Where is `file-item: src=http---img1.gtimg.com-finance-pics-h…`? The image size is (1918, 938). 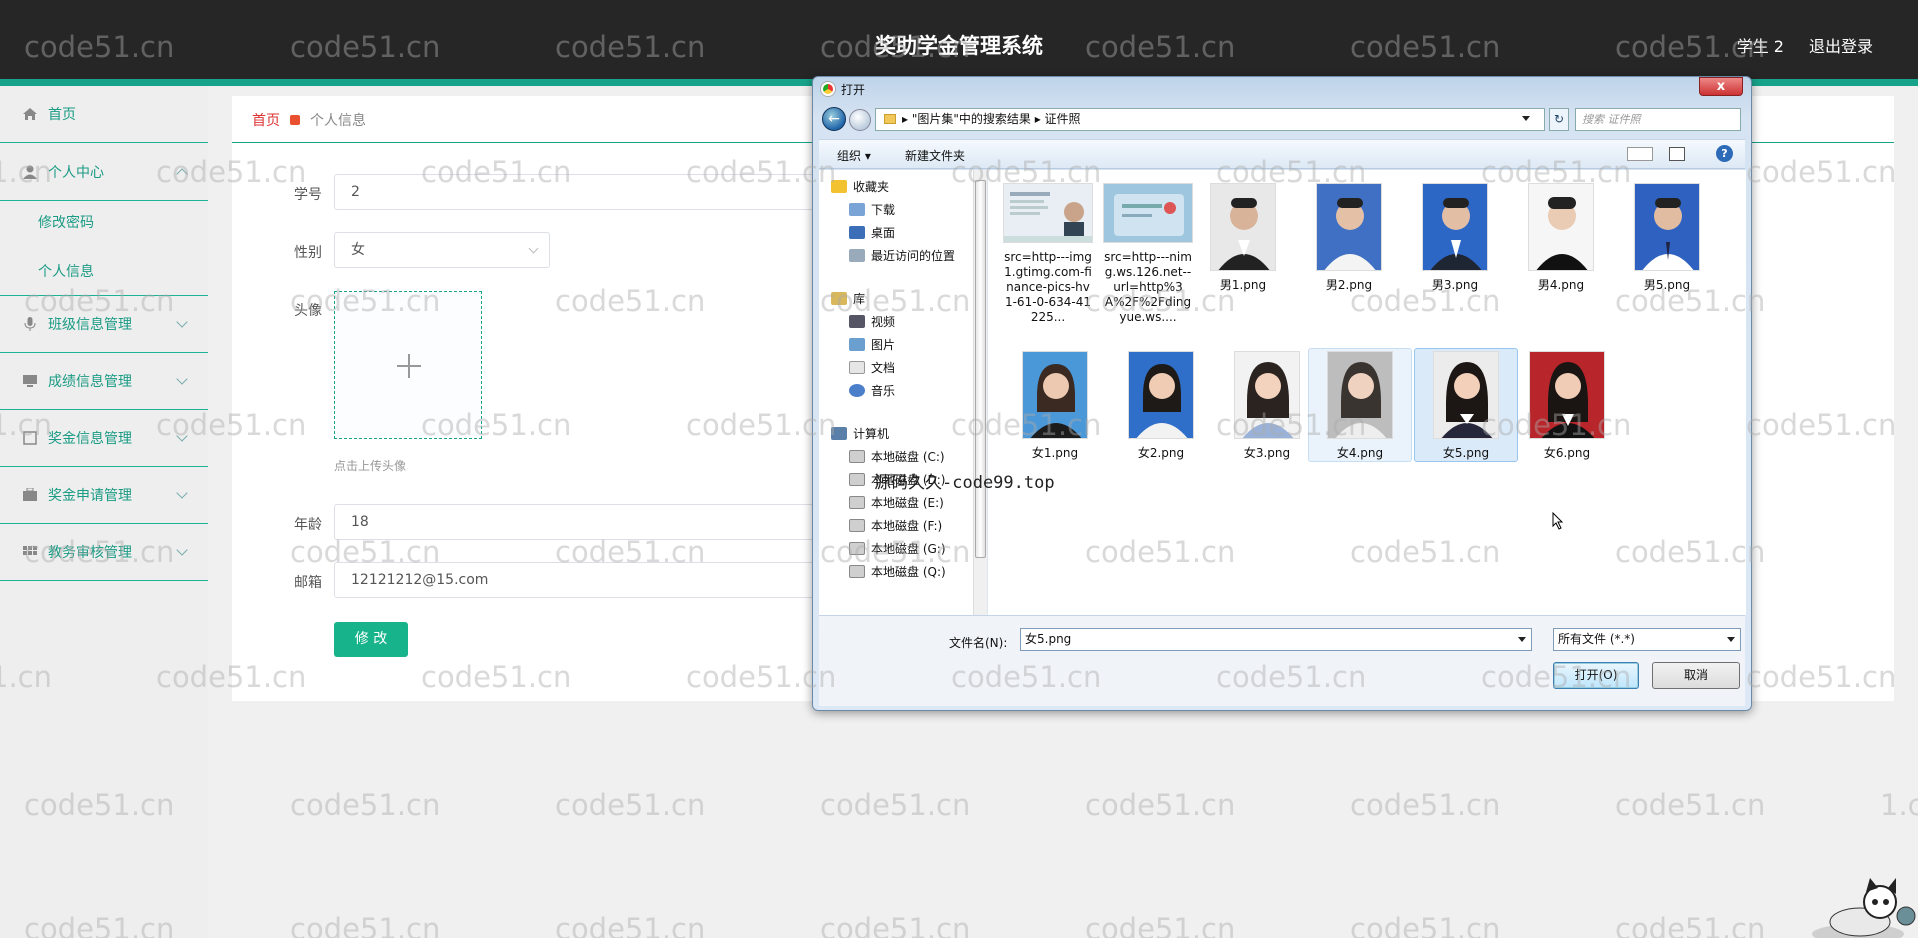 file-item: src=http---img1.gtimg.com-finance-pics-h… is located at coordinates (1048, 253).